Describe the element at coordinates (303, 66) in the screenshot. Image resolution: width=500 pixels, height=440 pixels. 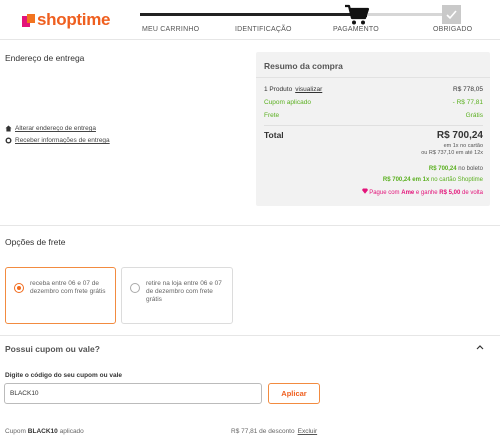
I see `summary-title: Resumo da compra` at that location.